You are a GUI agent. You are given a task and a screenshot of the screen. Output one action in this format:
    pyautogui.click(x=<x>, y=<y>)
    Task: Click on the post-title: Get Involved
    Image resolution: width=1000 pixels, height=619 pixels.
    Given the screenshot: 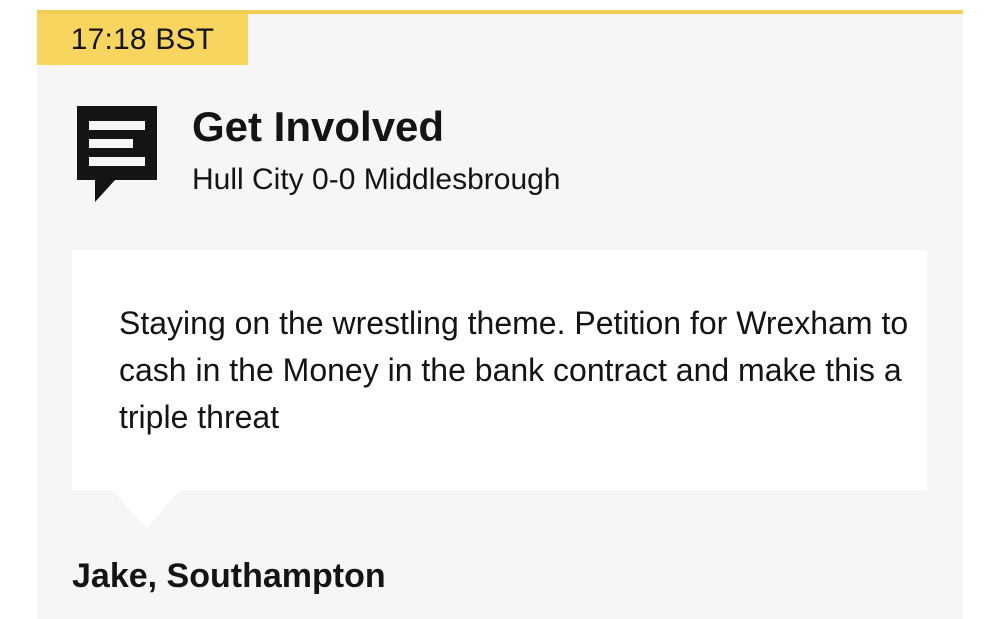 What is the action you would take?
    pyautogui.click(x=318, y=126)
    